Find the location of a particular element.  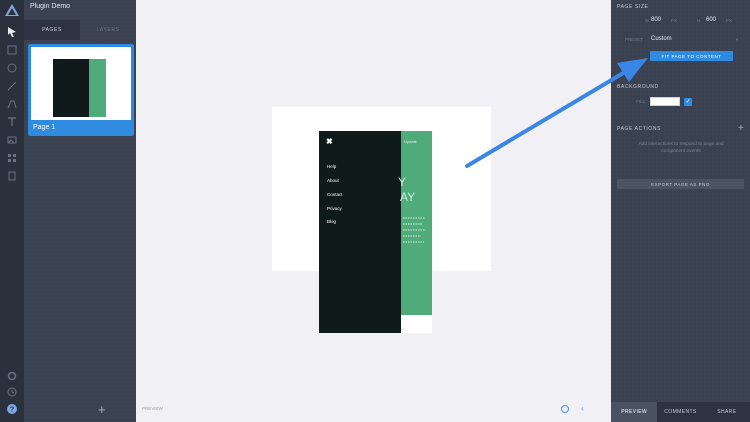

chevron-left-icon: ‹ is located at coordinates (582, 408).